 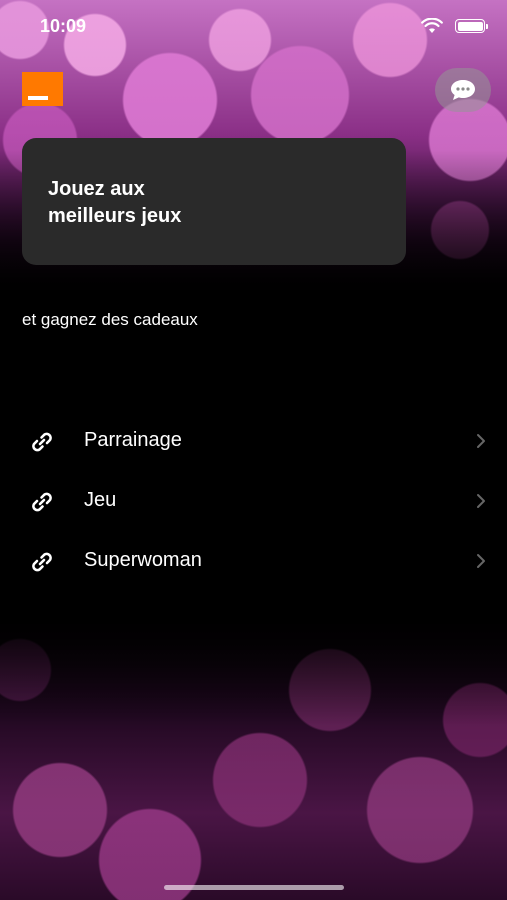 I want to click on menu-item-label: Superwoman, so click(x=143, y=560).